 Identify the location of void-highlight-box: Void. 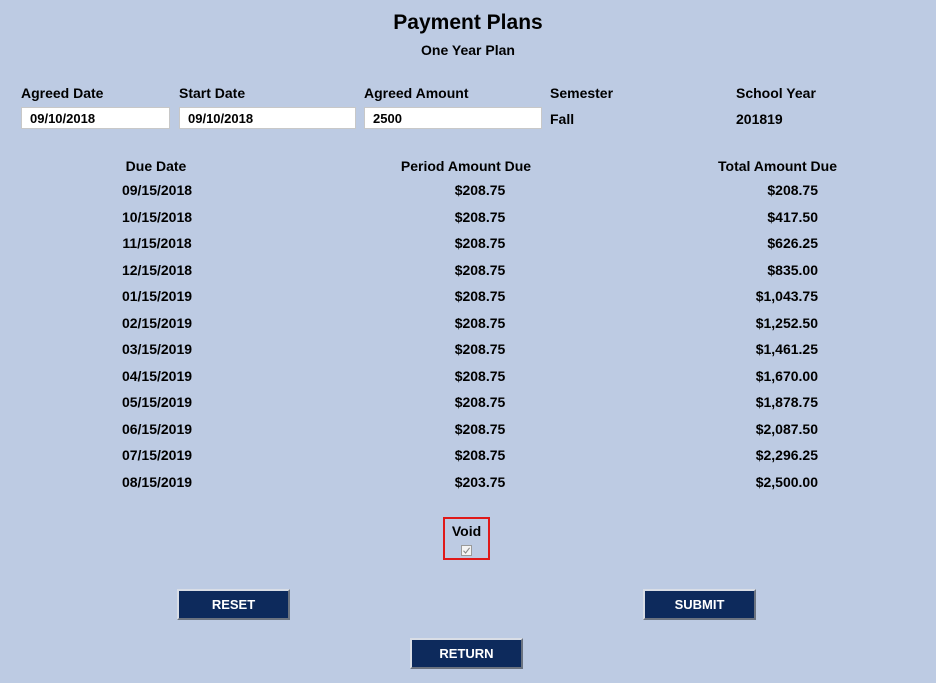
(466, 538).